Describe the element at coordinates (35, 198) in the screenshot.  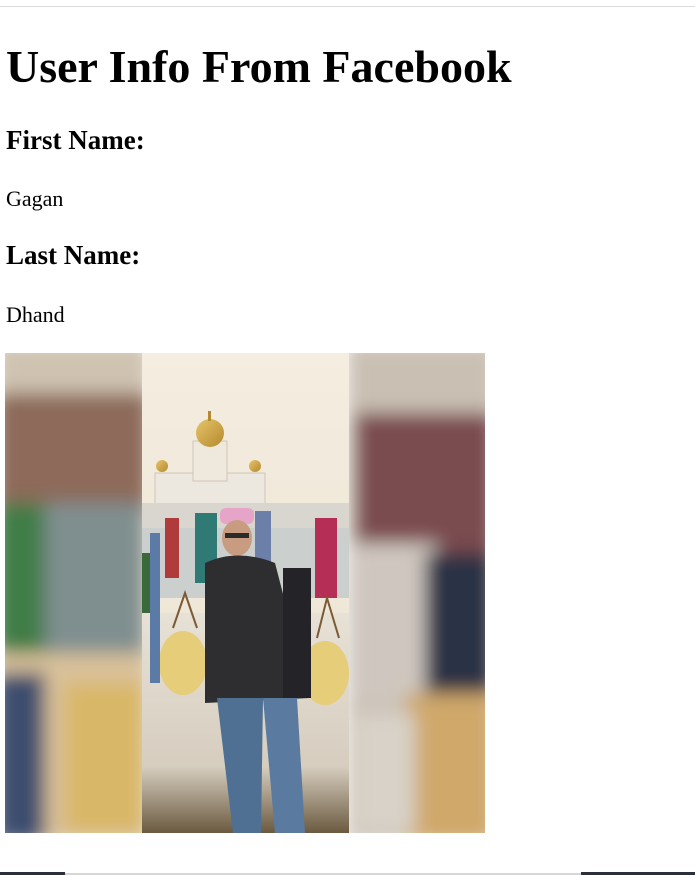
I see `first-name-value: Gagan` at that location.